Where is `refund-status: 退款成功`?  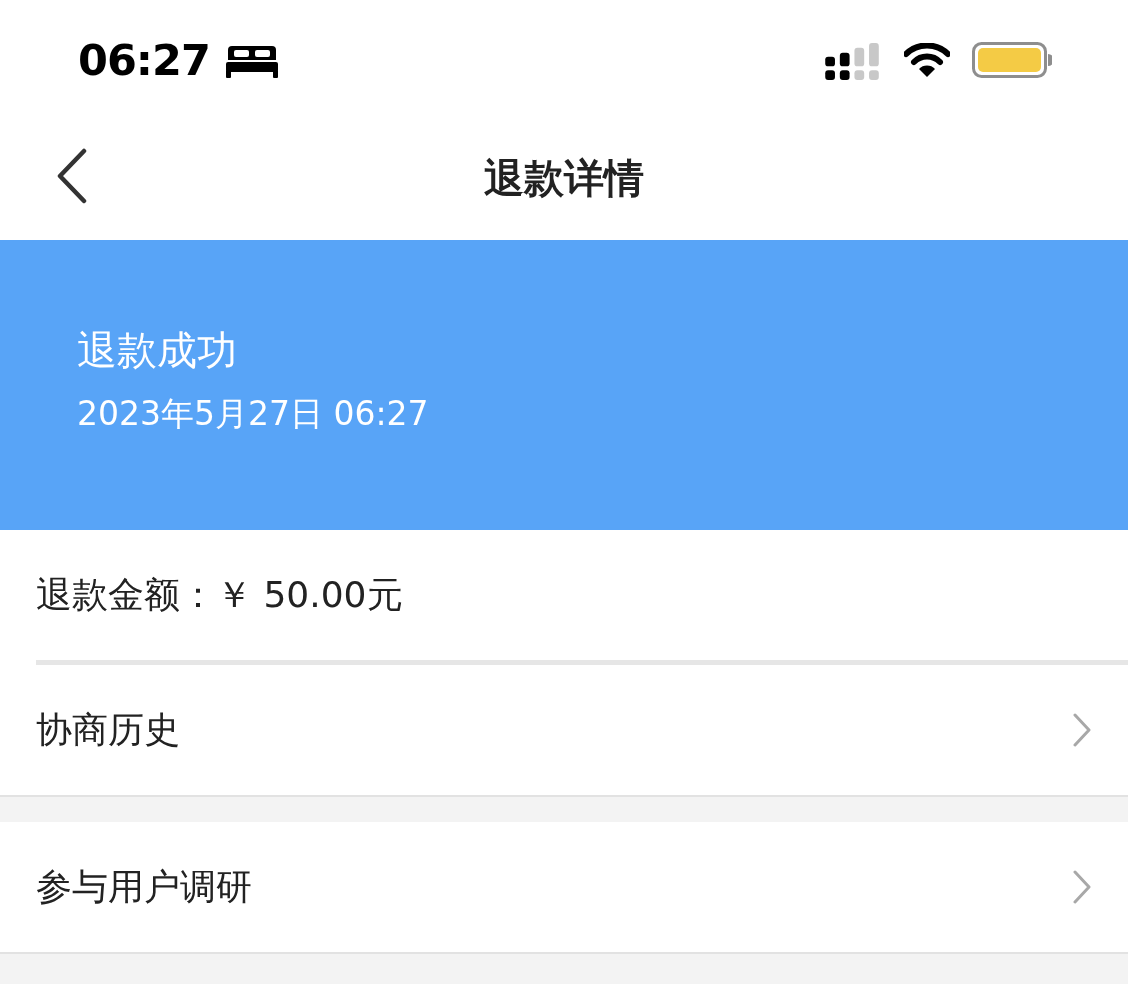 refund-status: 退款成功 is located at coordinates (157, 350).